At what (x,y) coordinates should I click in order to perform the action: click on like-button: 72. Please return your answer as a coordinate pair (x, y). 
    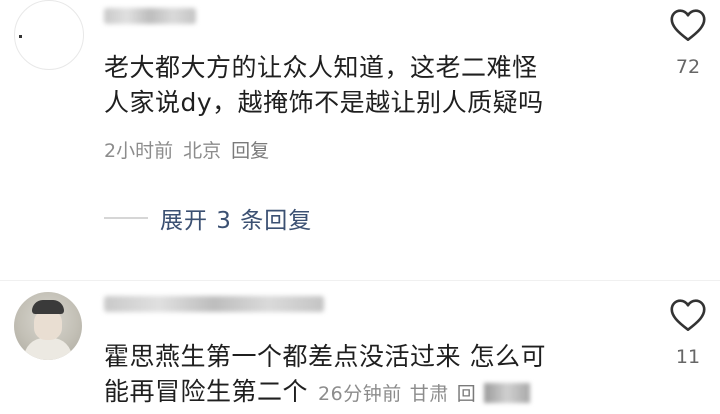
    Looking at the image, I should click on (688, 43).